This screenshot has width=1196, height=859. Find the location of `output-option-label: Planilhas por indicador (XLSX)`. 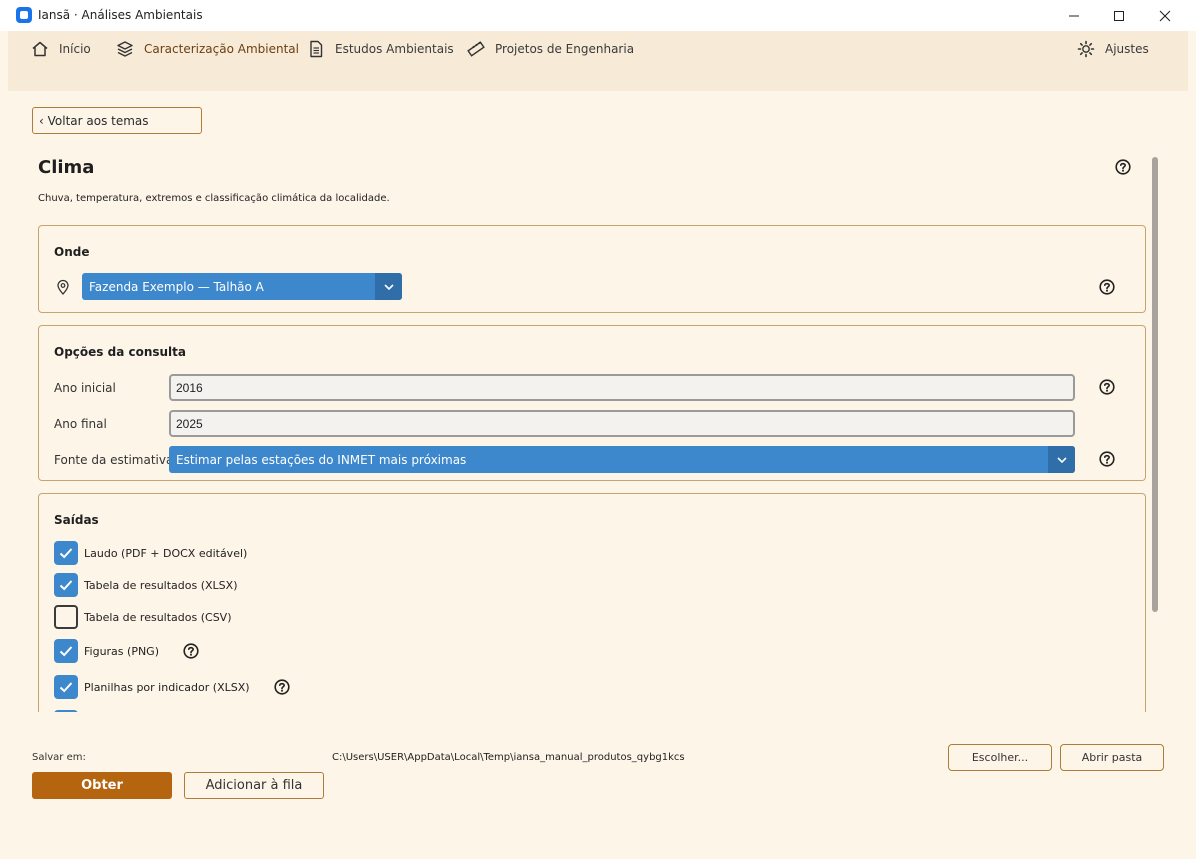

output-option-label: Planilhas por indicador (XLSX) is located at coordinates (167, 687).